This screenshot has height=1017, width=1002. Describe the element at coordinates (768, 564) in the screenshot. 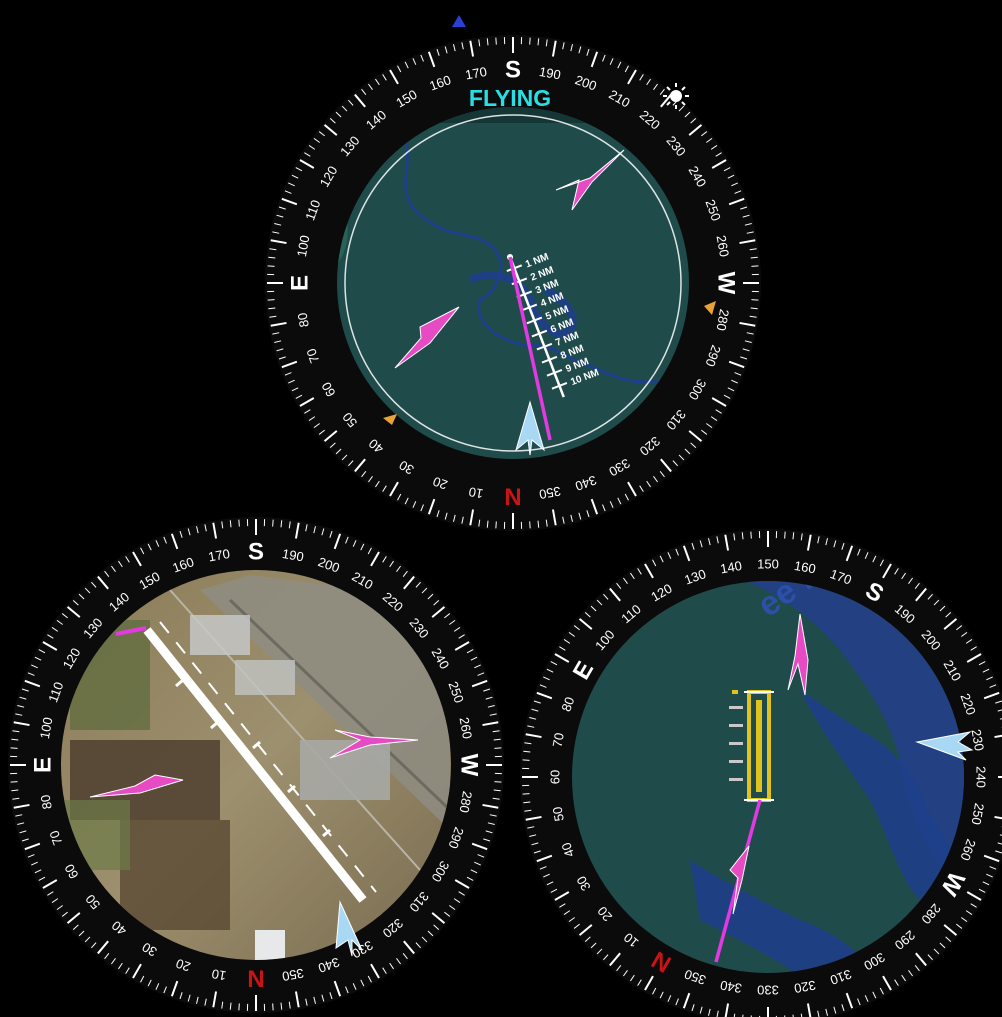

I see `right-degree-label: 150` at that location.